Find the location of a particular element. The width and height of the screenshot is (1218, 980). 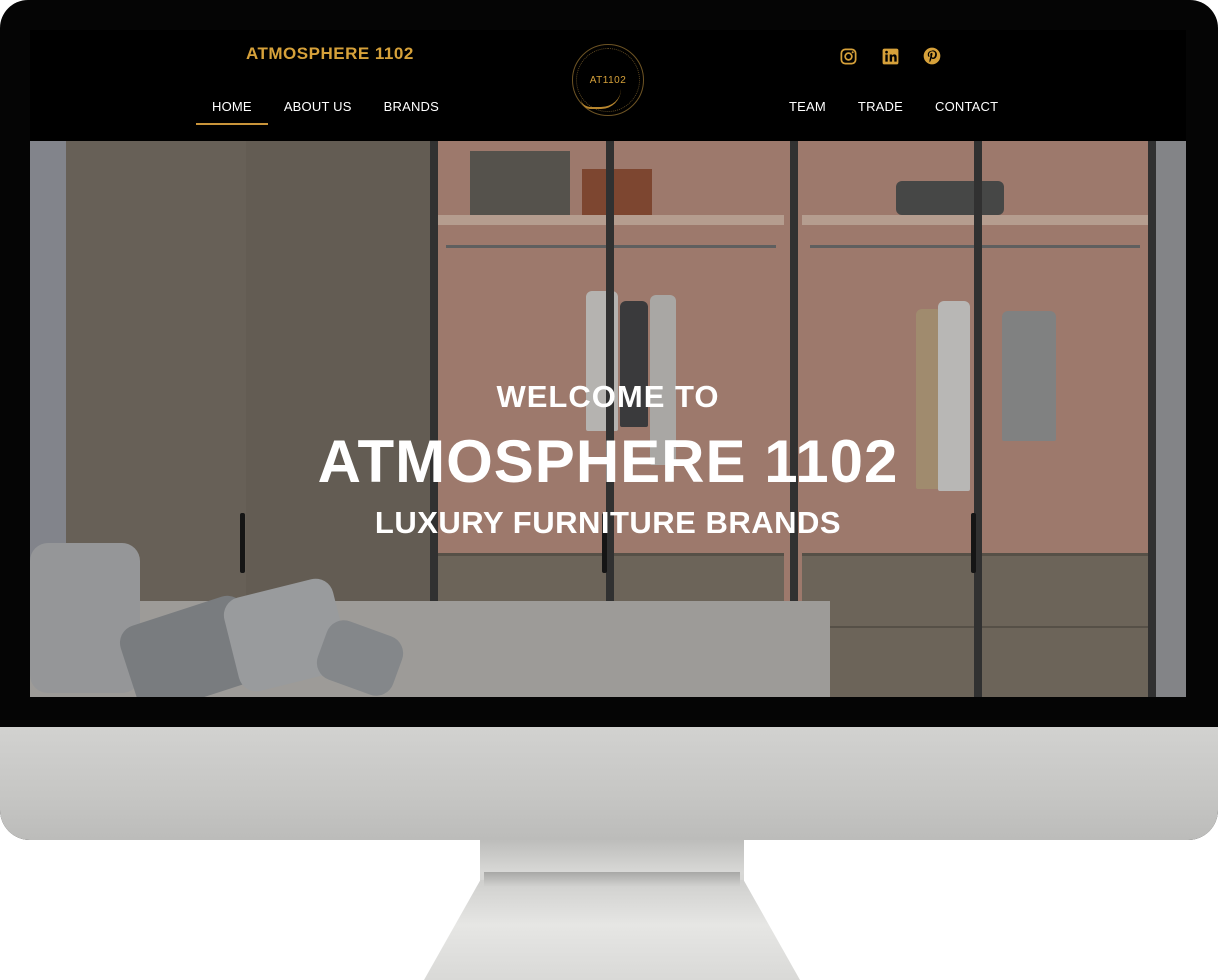

nav-team: TEAM is located at coordinates (807, 112).